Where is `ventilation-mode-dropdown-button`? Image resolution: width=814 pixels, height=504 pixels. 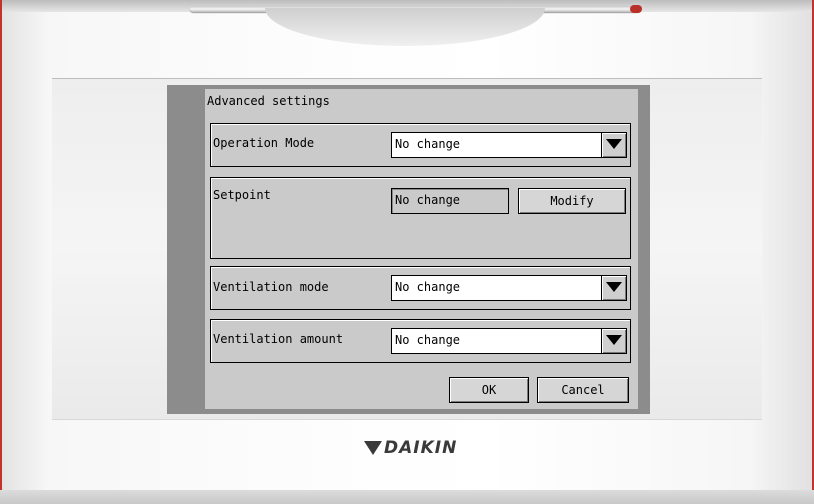 ventilation-mode-dropdown-button is located at coordinates (613, 288).